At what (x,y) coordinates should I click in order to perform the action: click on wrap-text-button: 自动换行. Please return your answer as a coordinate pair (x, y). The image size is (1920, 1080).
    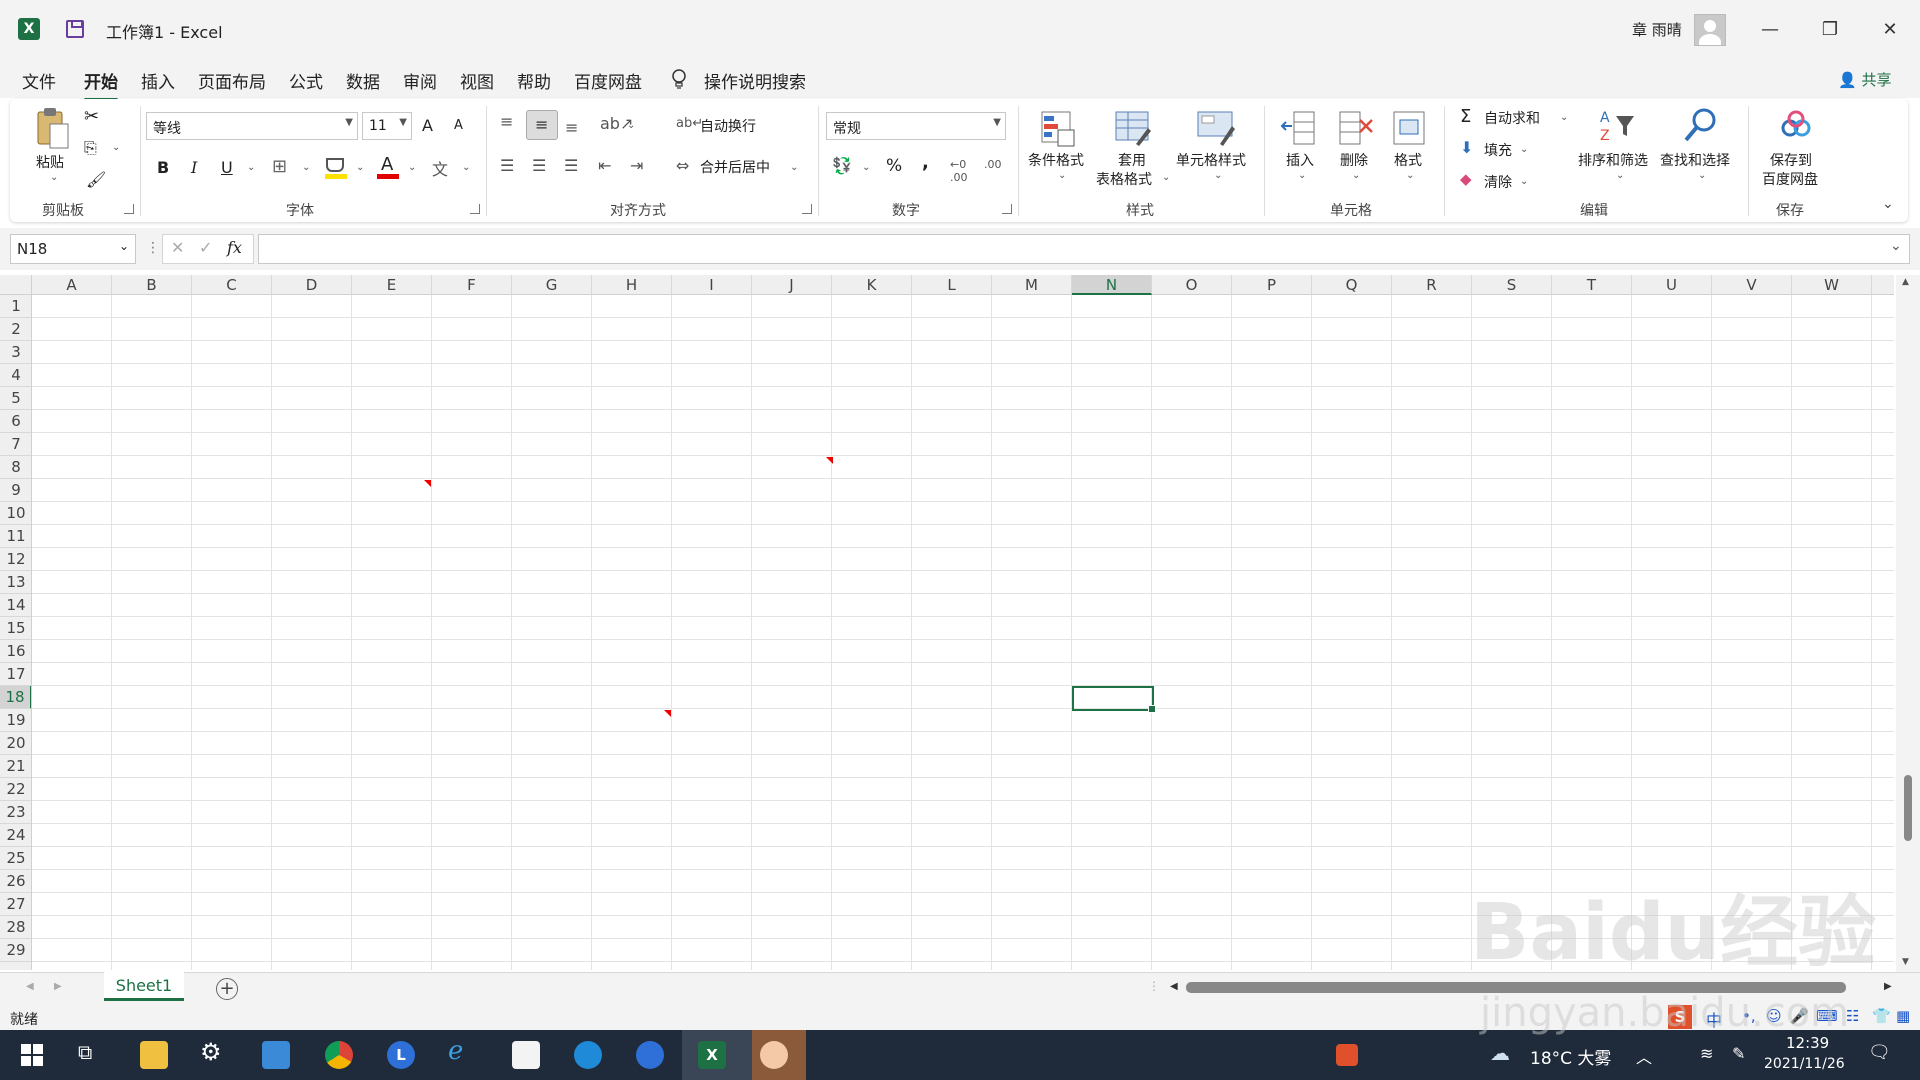
    Looking at the image, I should click on (728, 126).